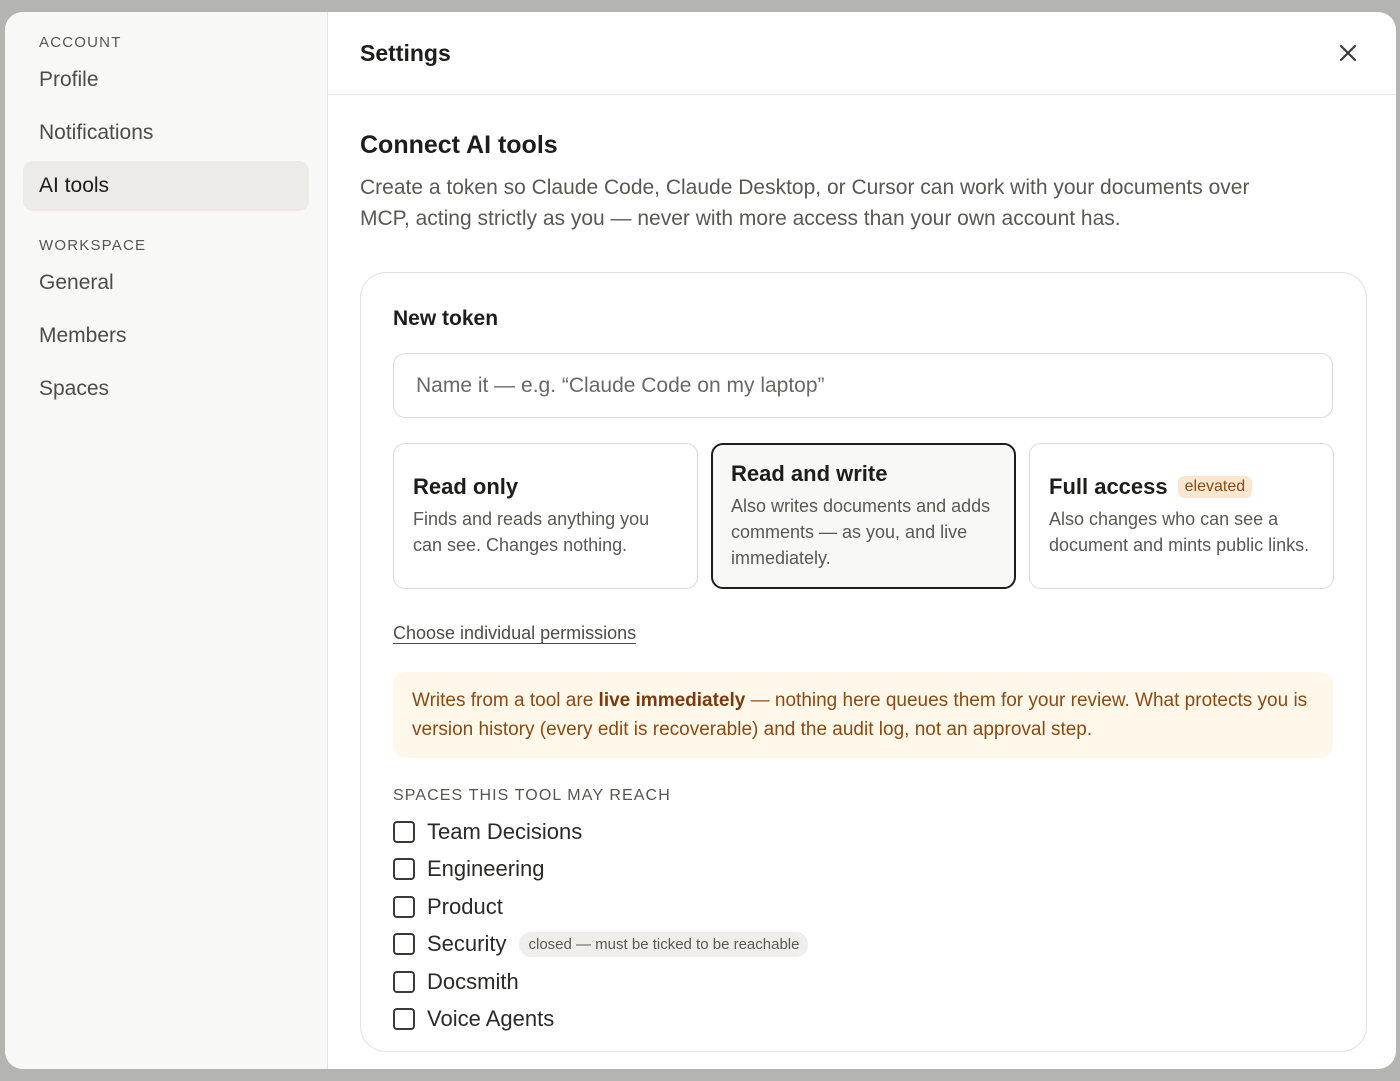 The image size is (1400, 1081). I want to click on option-title: Read only, so click(466, 486).